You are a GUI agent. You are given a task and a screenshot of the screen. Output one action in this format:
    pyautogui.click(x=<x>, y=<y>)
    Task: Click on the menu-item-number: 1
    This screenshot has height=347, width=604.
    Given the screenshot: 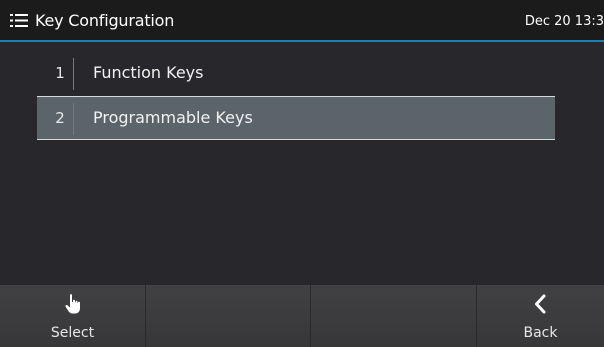 What is the action you would take?
    pyautogui.click(x=60, y=73)
    